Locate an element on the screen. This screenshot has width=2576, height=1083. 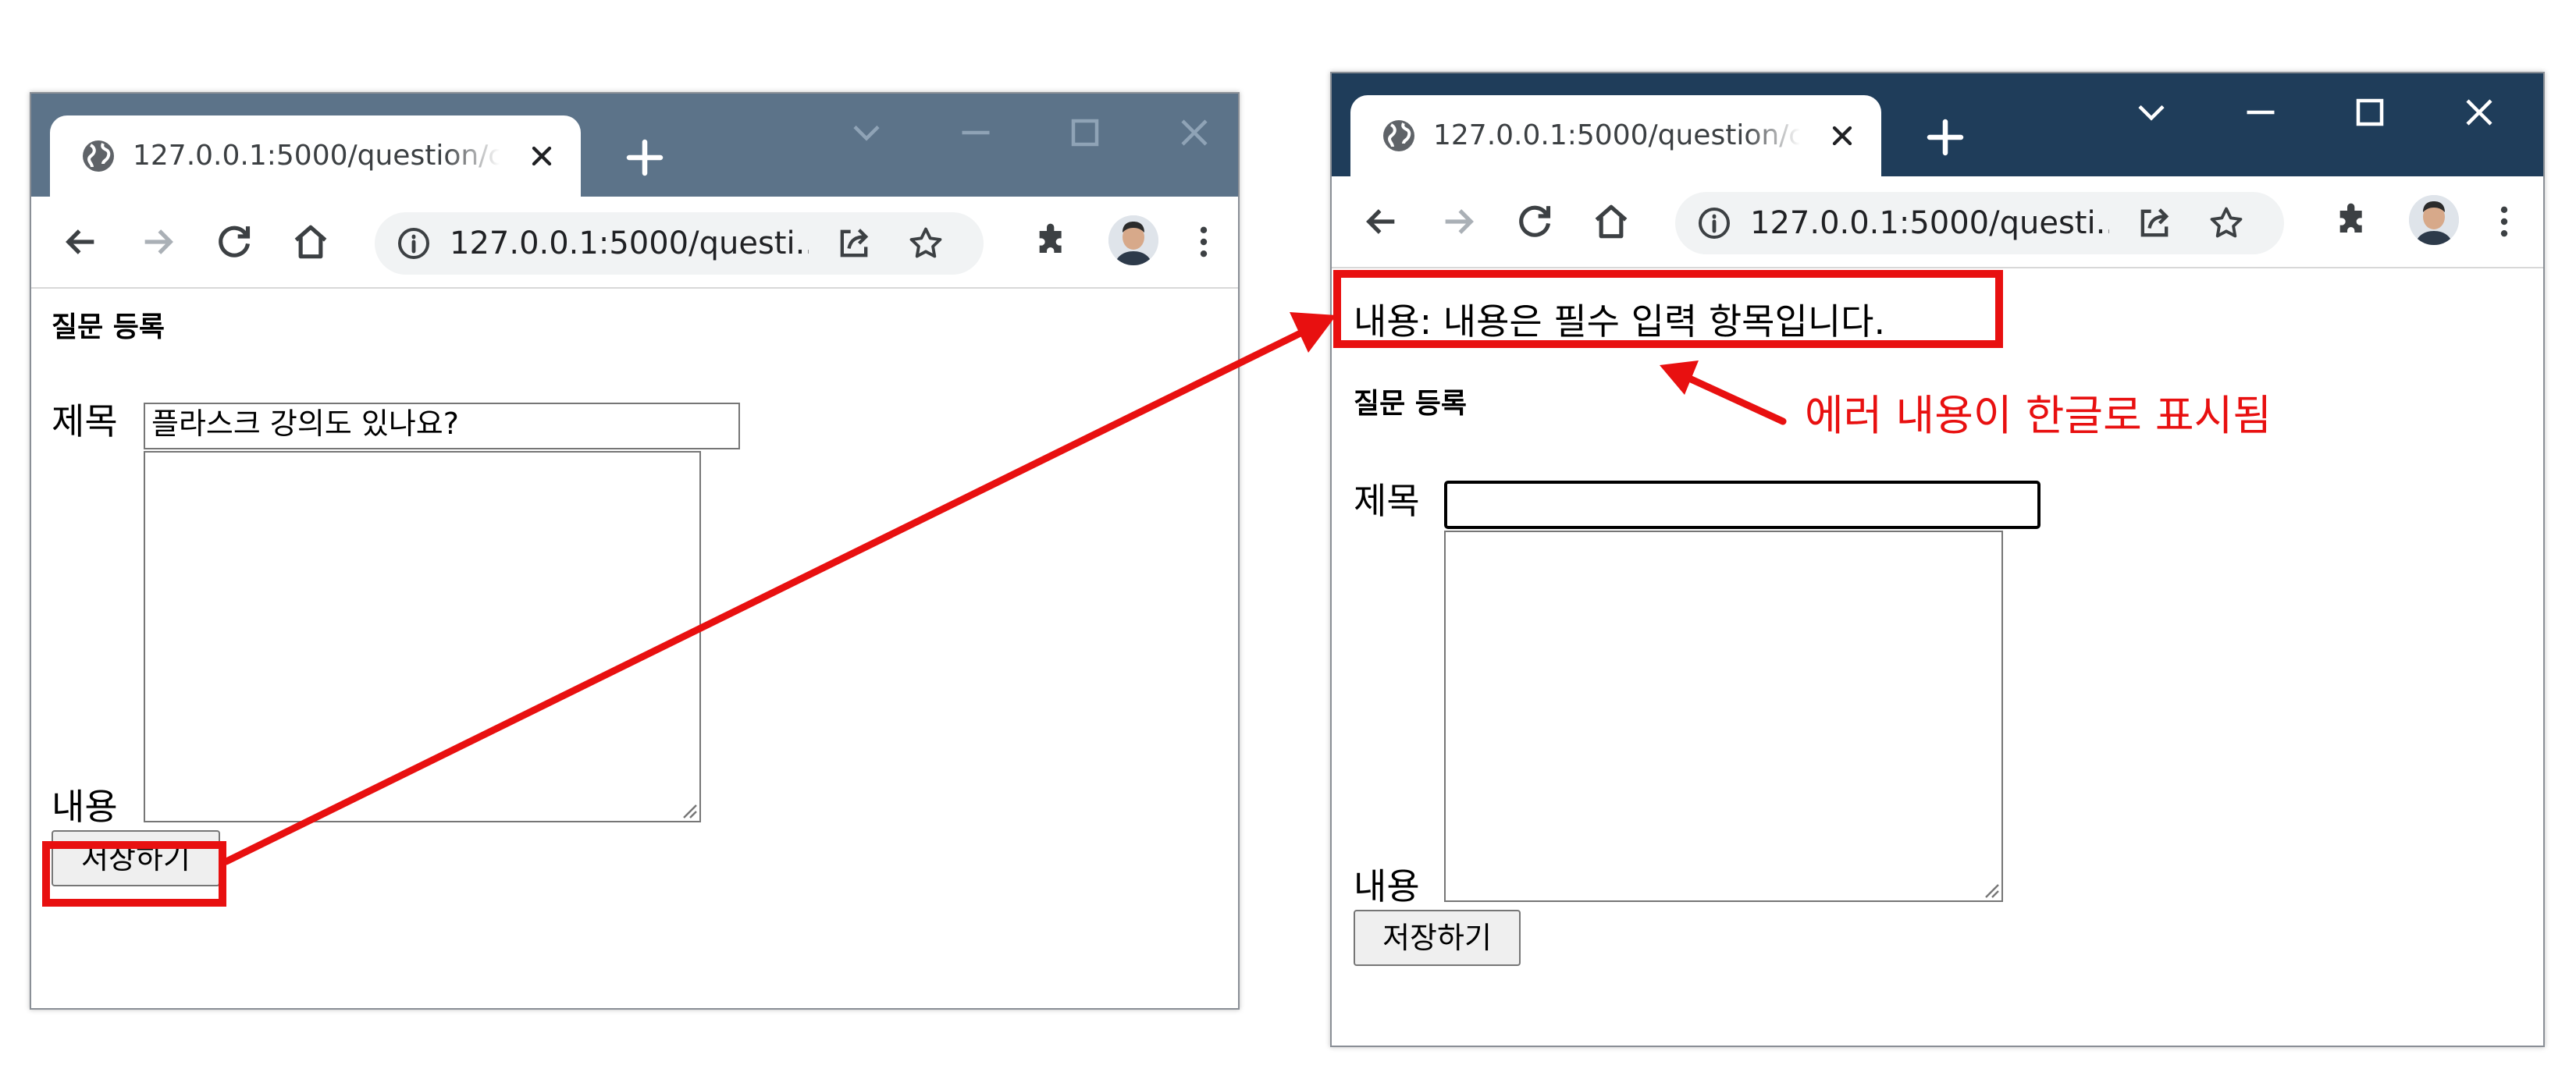
annotation-label: 에러 내용이 한글로 표시됨 is located at coordinates (2038, 415).